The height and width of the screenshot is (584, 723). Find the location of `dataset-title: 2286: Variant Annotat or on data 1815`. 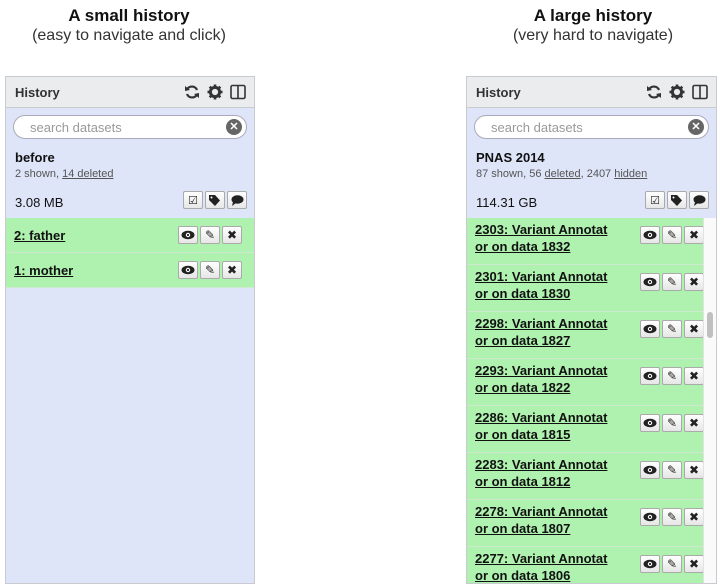

dataset-title: 2286: Variant Annotat or on data 1815 is located at coordinates (545, 426).